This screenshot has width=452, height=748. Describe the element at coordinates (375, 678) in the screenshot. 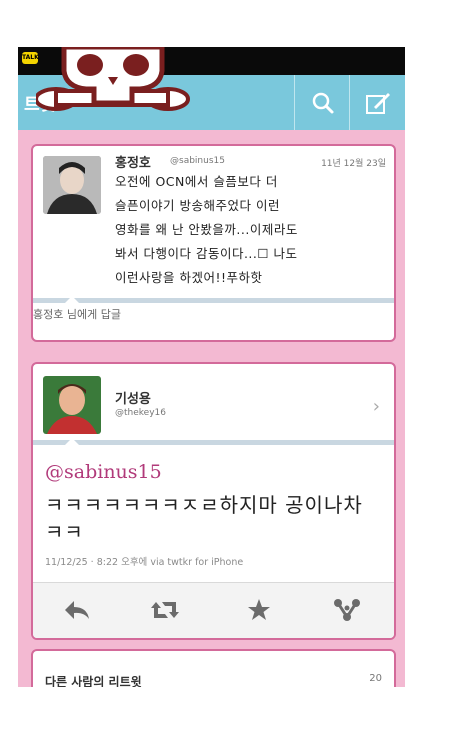

I see `retweets-count: 20` at that location.